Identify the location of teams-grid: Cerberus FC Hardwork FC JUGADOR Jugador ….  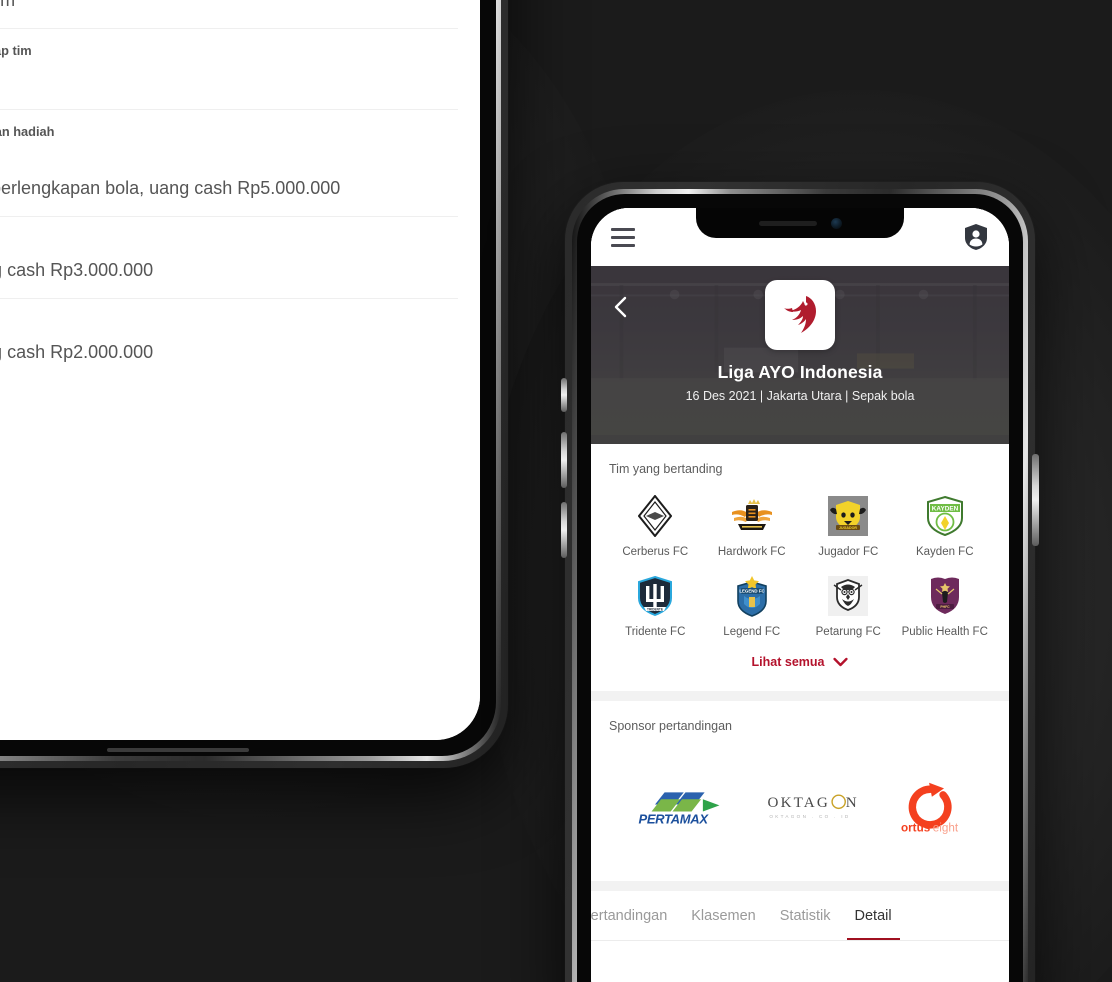
(800, 566).